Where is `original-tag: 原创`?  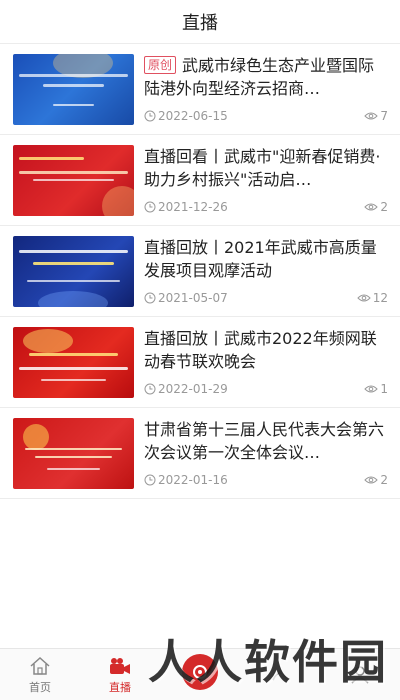 original-tag: 原创 is located at coordinates (160, 65).